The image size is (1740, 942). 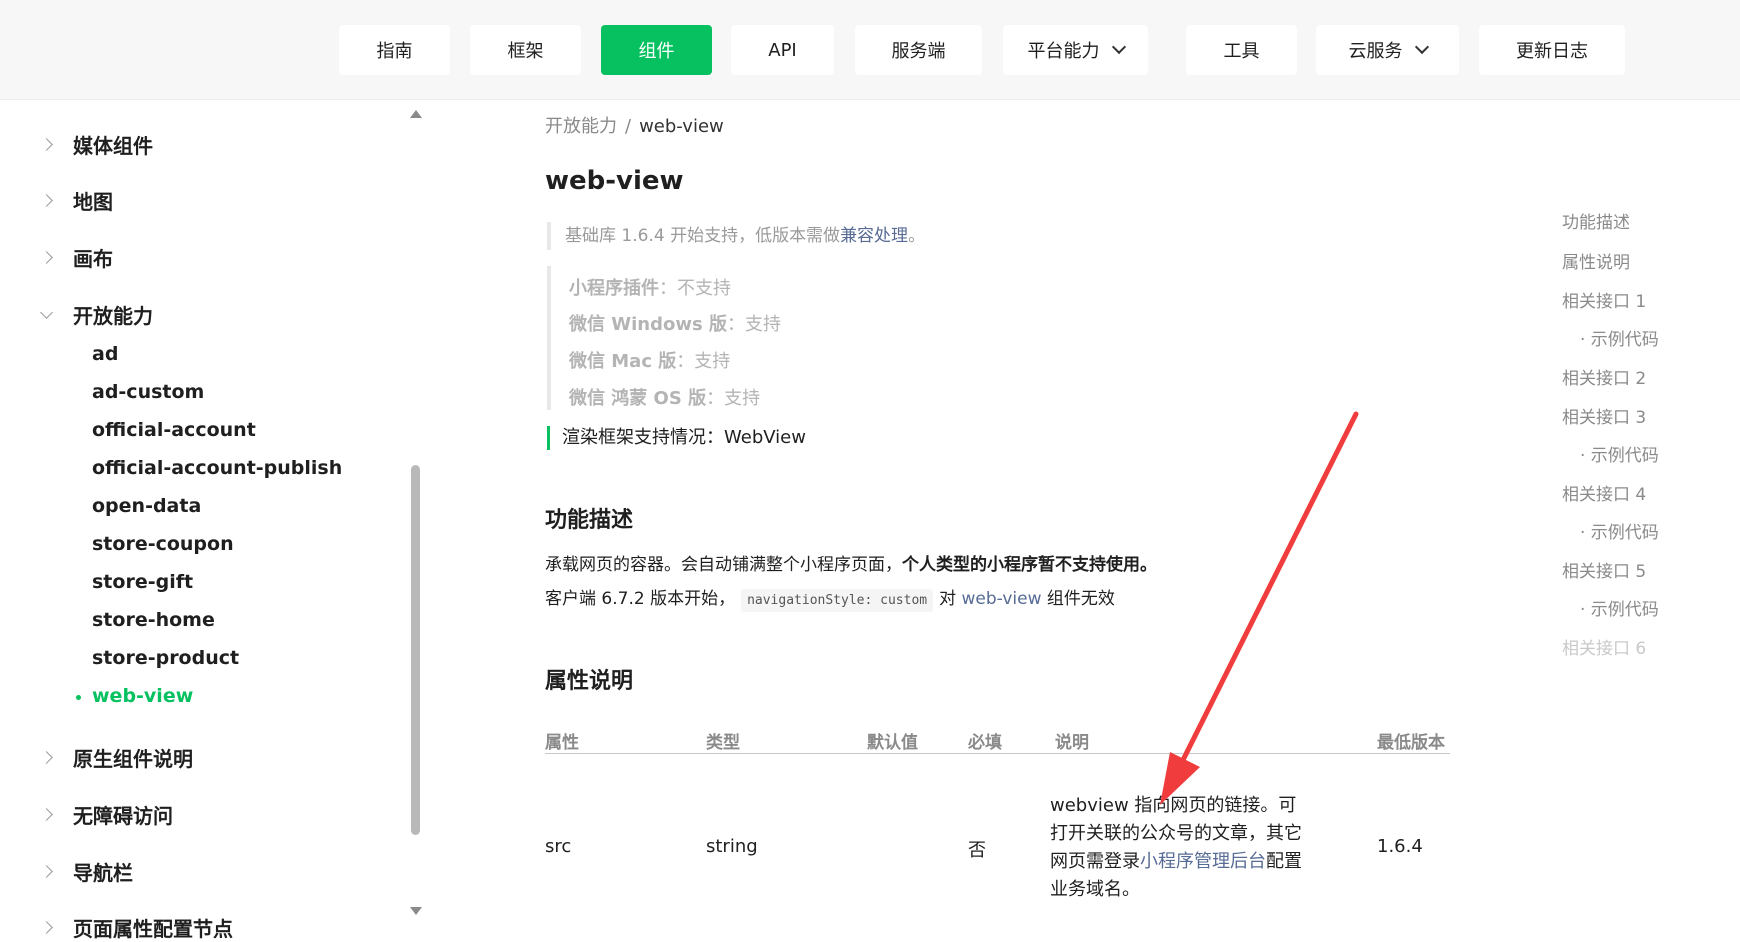 I want to click on toc-item-api-4: 相关接口 4, so click(x=1604, y=492).